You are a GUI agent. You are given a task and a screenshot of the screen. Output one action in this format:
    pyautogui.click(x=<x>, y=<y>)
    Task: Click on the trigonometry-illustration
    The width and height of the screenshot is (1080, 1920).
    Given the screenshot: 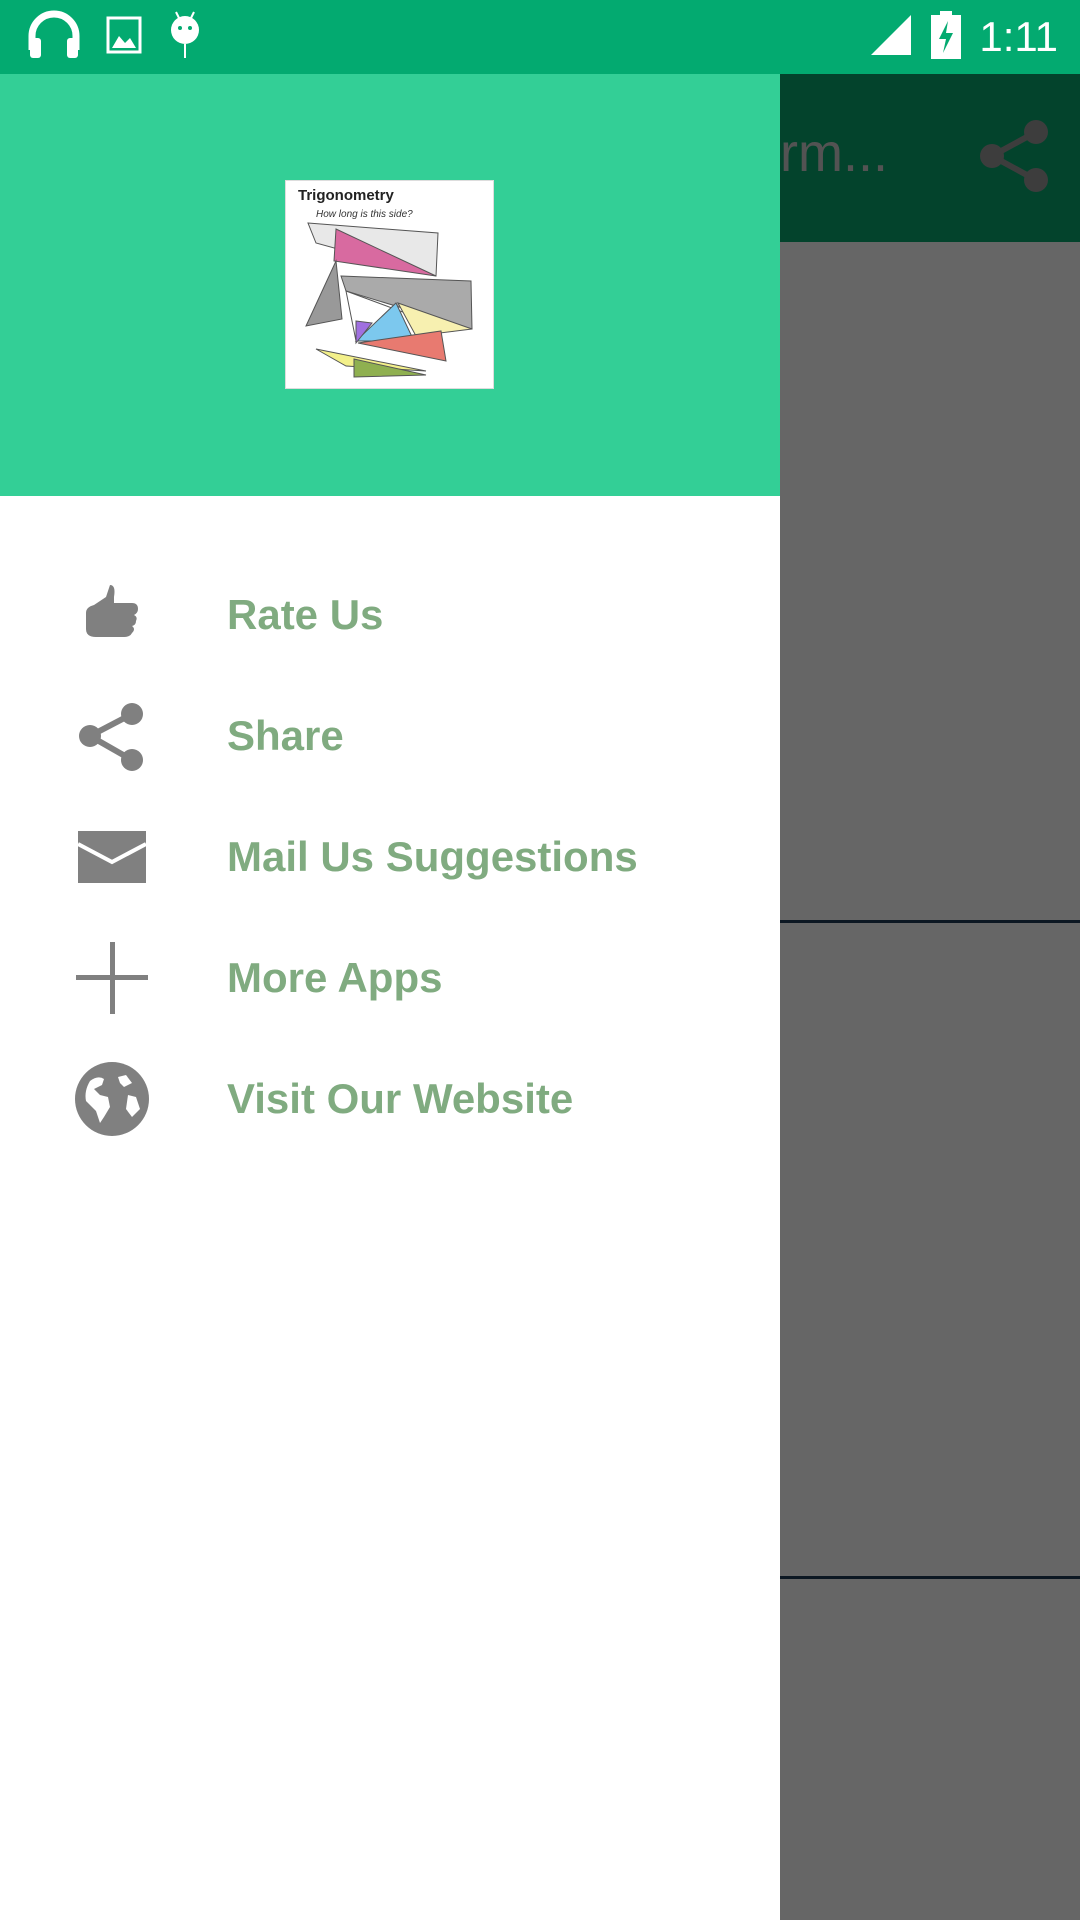 What is the action you would take?
    pyautogui.click(x=389, y=300)
    